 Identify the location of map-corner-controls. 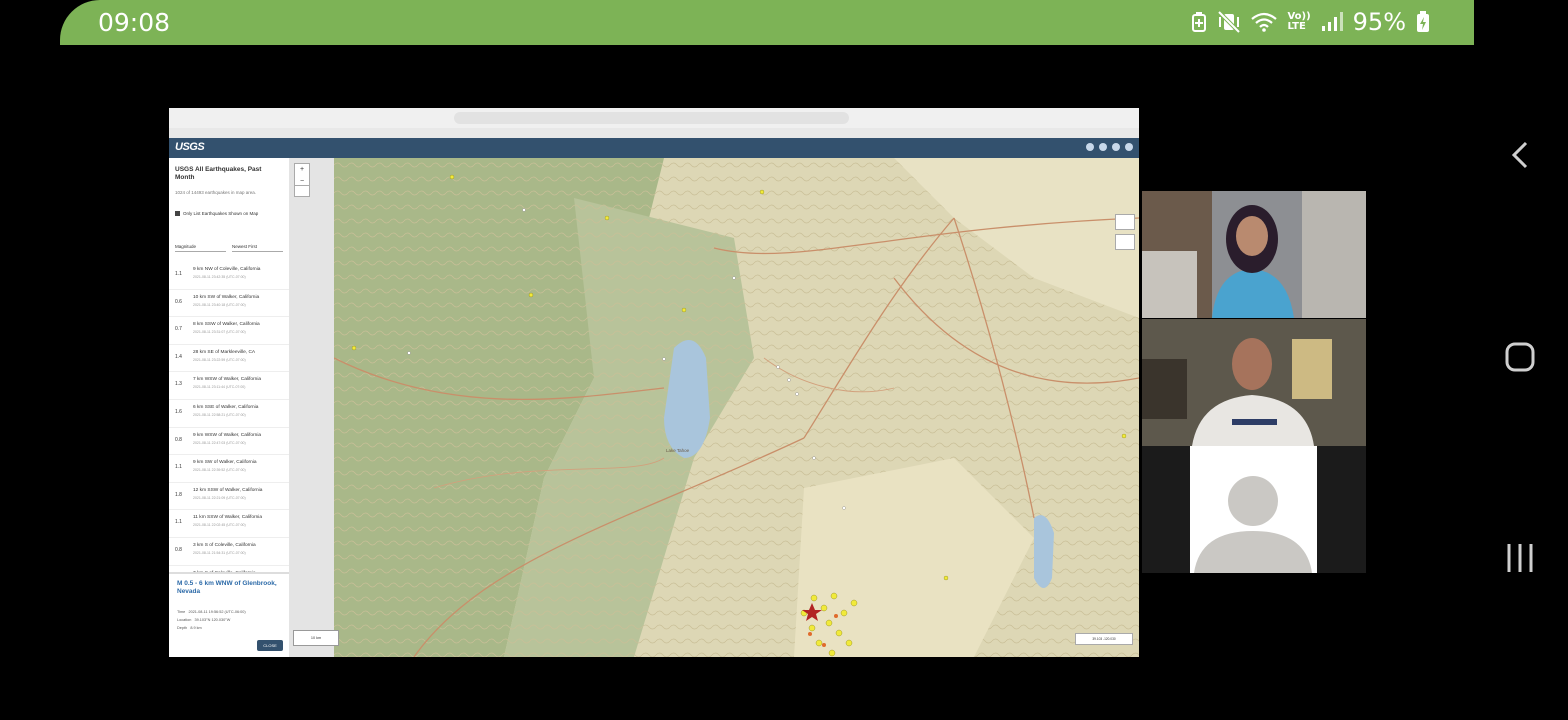
(1125, 234).